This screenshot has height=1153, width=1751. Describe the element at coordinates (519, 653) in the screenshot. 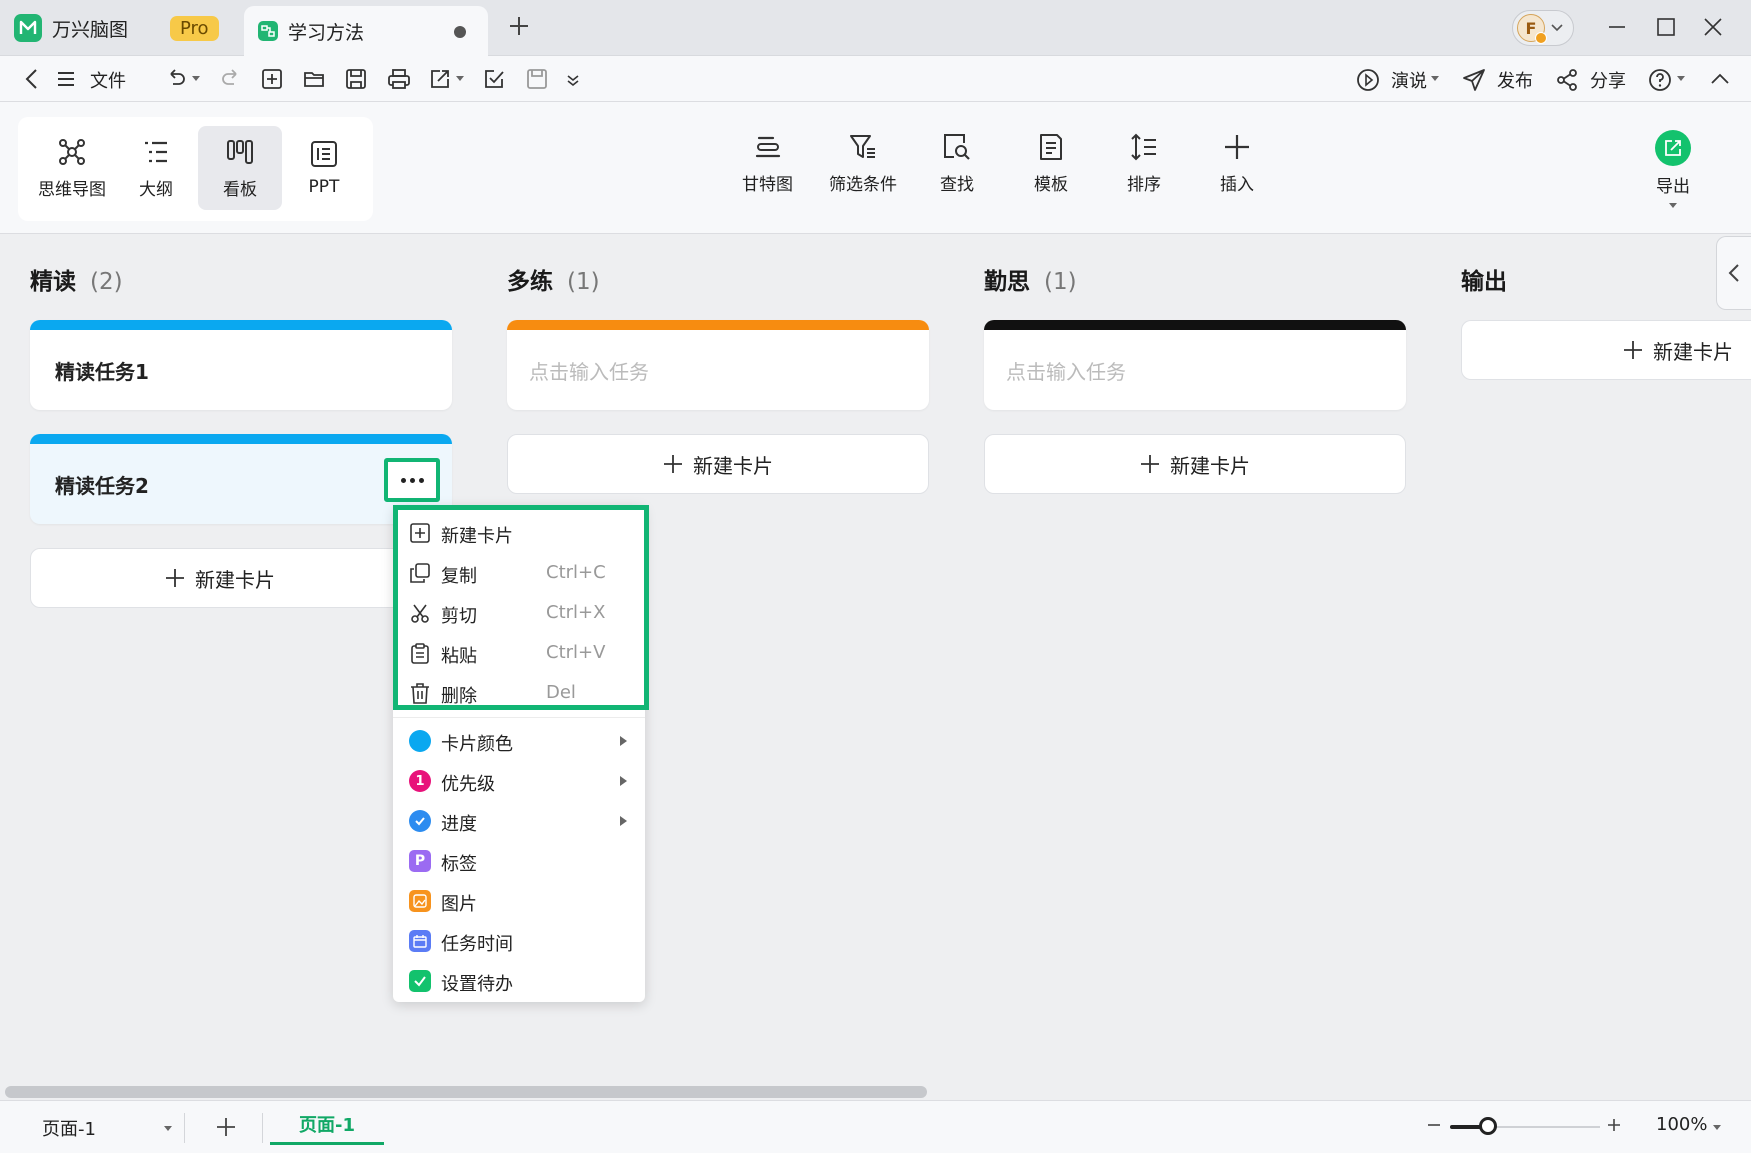

I see `menu-item-paste: 粘贴 Ctrl+V` at that location.